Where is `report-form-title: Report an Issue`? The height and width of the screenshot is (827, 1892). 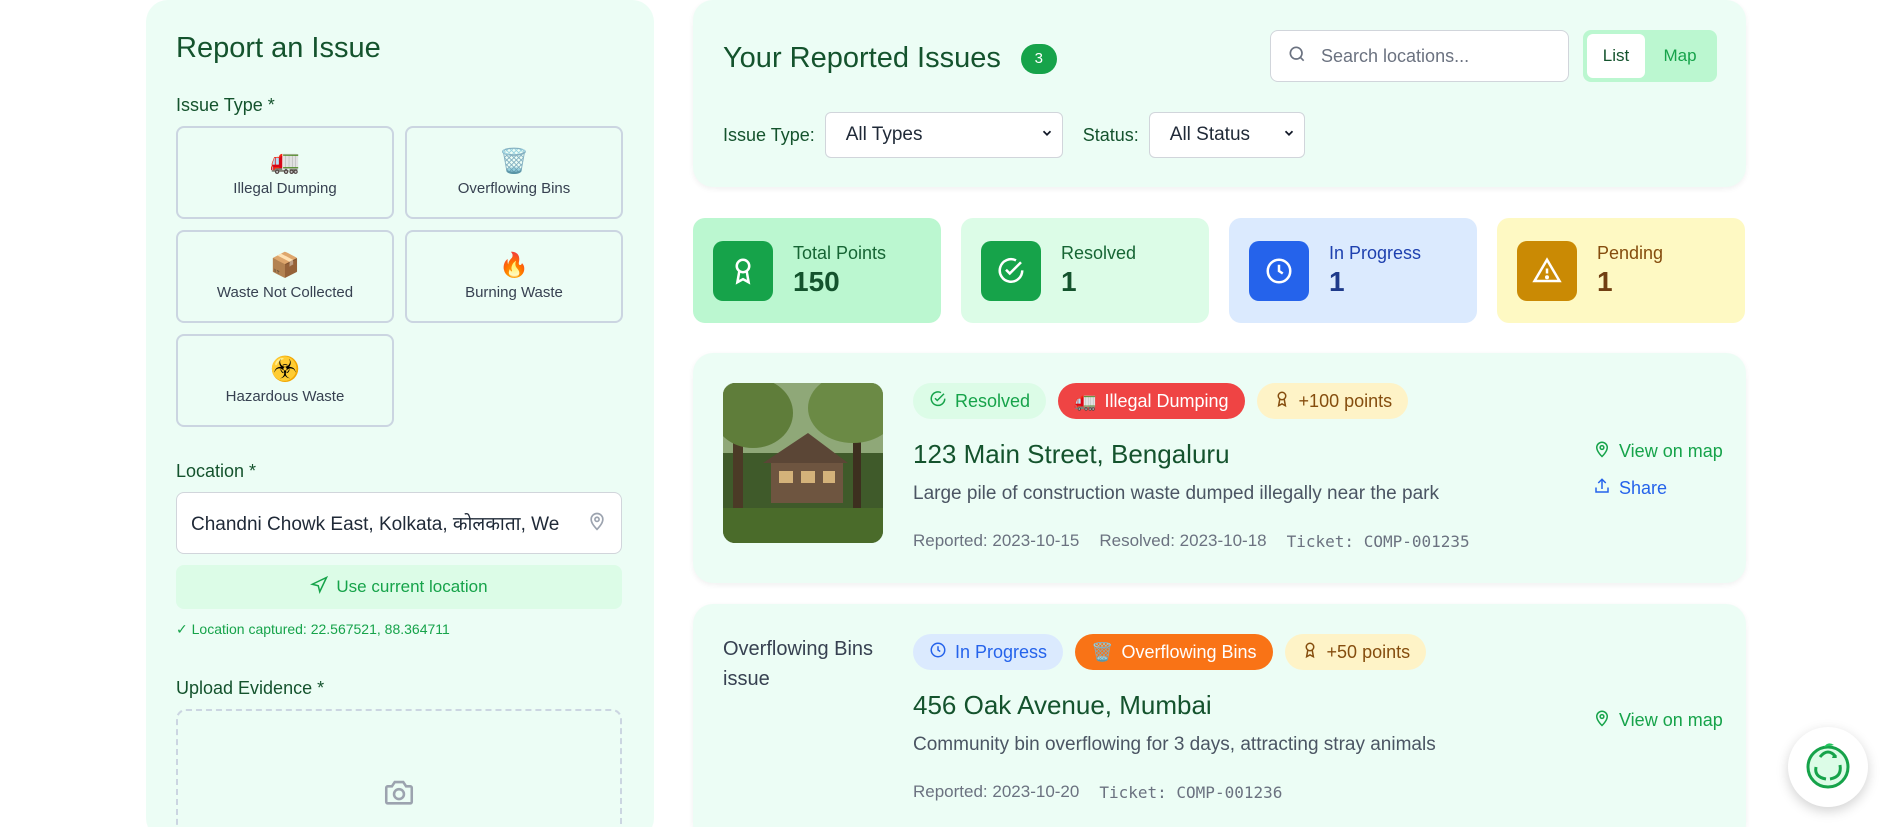
report-form-title: Report an Issue is located at coordinates (278, 48).